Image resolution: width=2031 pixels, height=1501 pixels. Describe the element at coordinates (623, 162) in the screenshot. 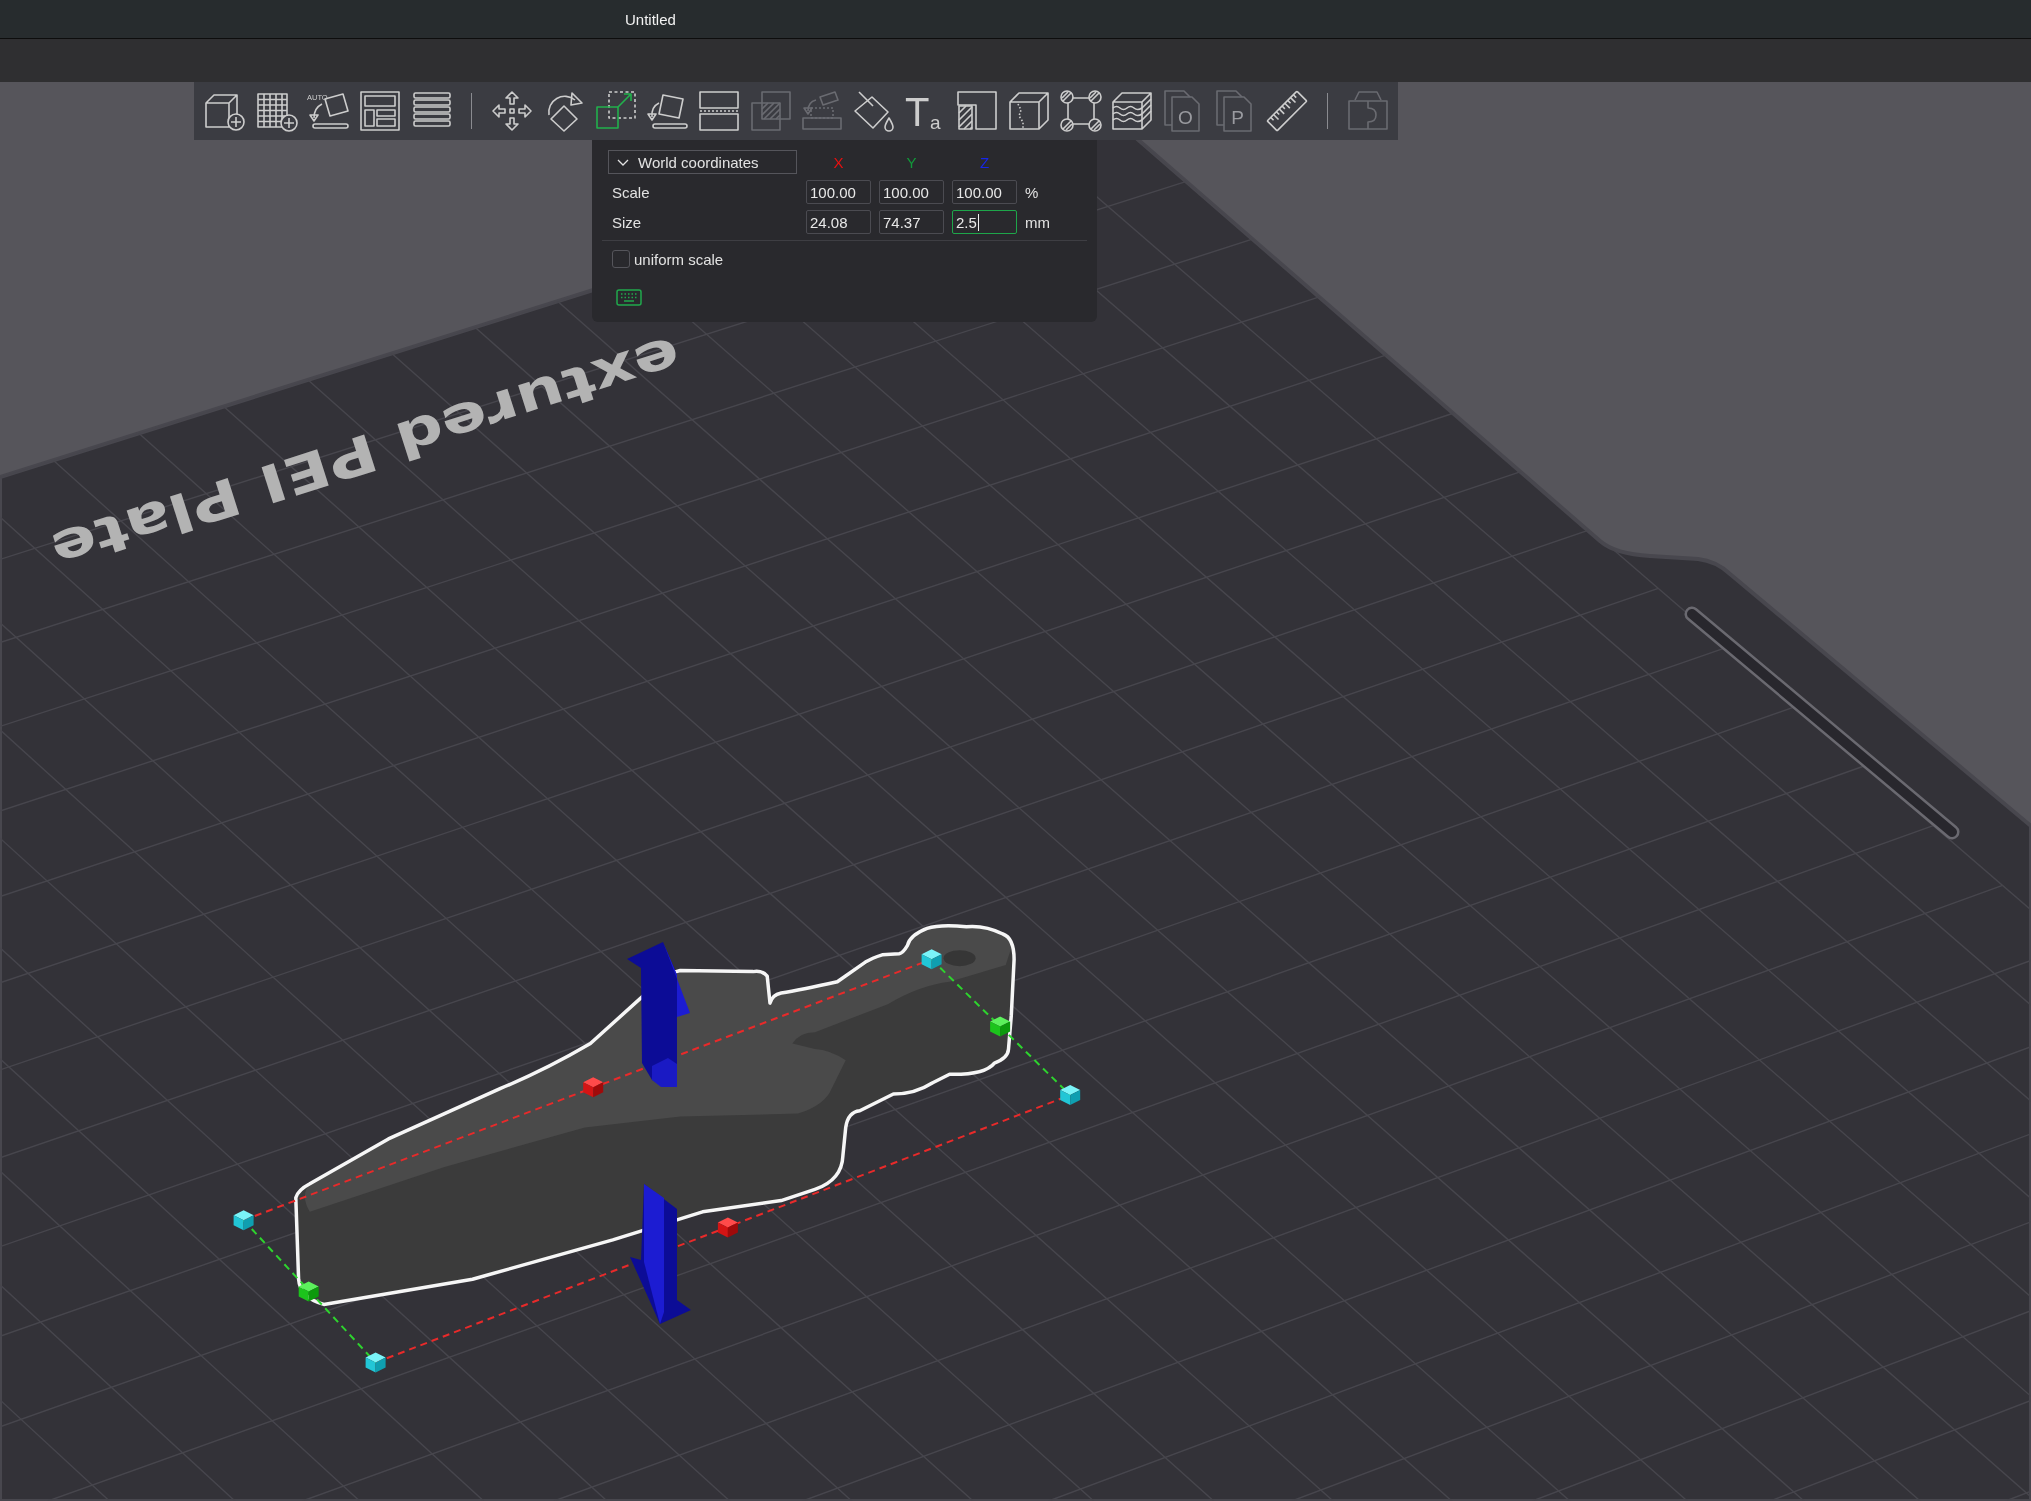

I see `chevron-down-icon` at that location.